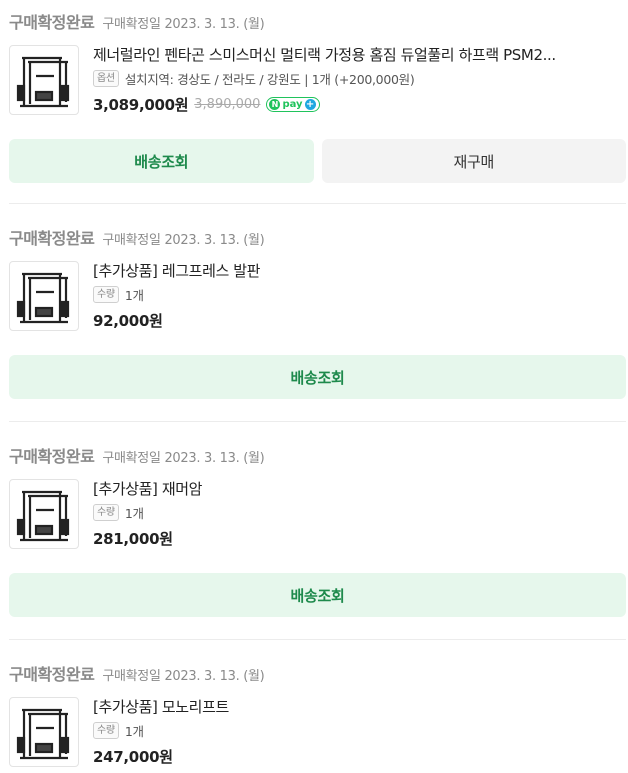 This screenshot has width=628, height=773. Describe the element at coordinates (141, 105) in the screenshot. I see `product-price: 3,089,000원` at that location.